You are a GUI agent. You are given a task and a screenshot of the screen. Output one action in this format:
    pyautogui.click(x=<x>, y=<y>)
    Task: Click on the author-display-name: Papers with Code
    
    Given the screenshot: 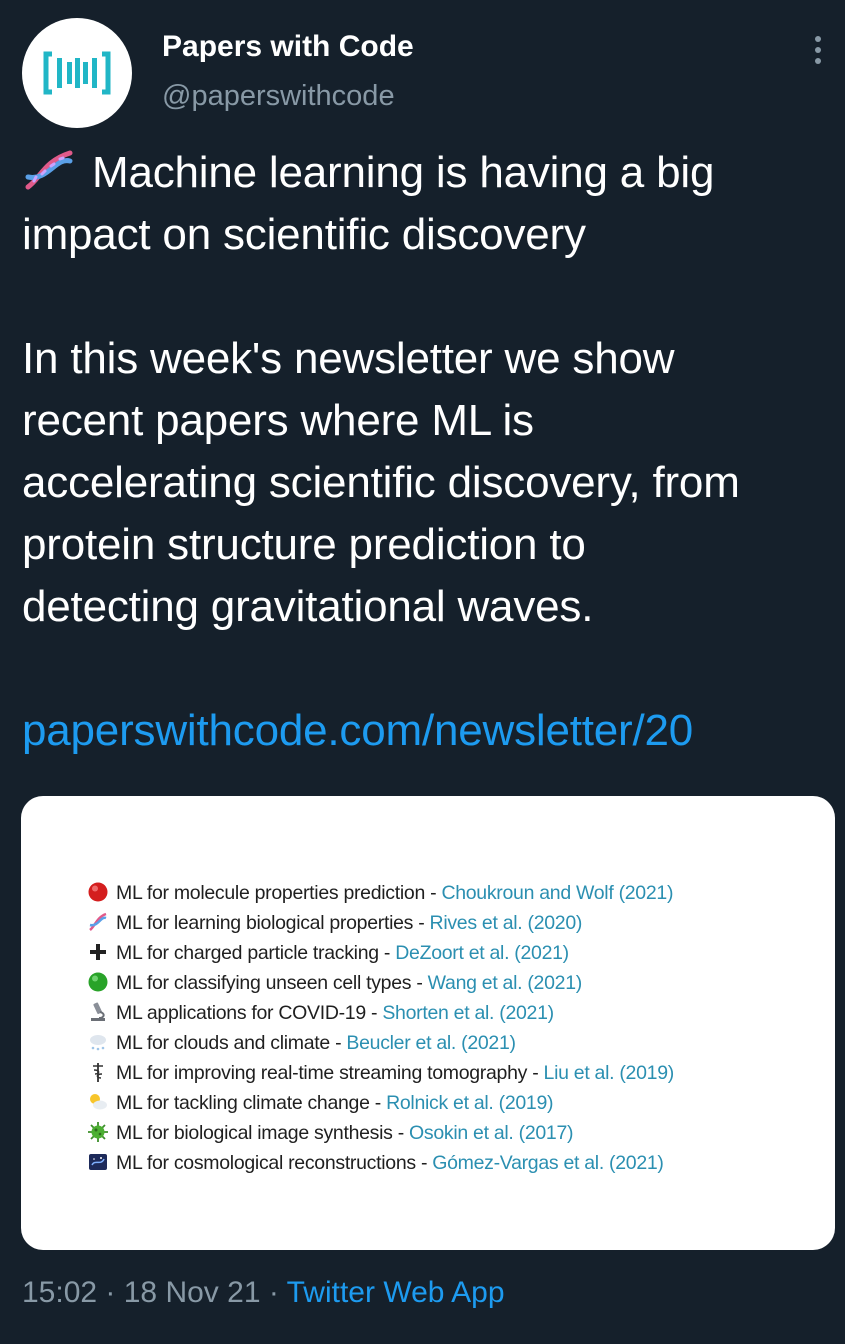 What is the action you would take?
    pyautogui.click(x=288, y=47)
    